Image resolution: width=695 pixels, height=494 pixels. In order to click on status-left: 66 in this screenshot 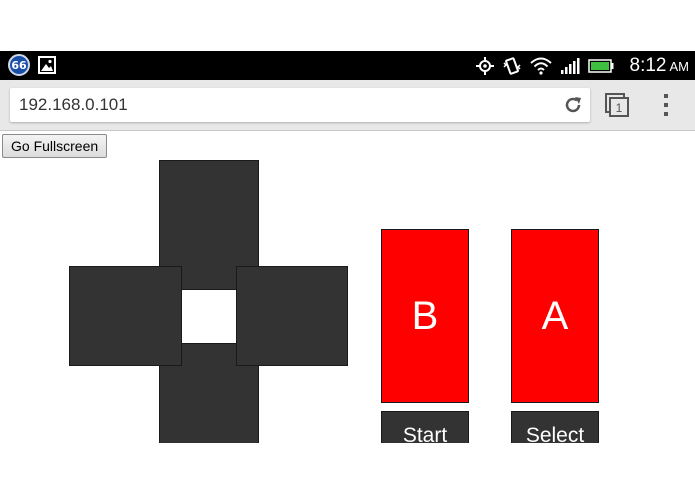, I will do `click(32, 65)`.